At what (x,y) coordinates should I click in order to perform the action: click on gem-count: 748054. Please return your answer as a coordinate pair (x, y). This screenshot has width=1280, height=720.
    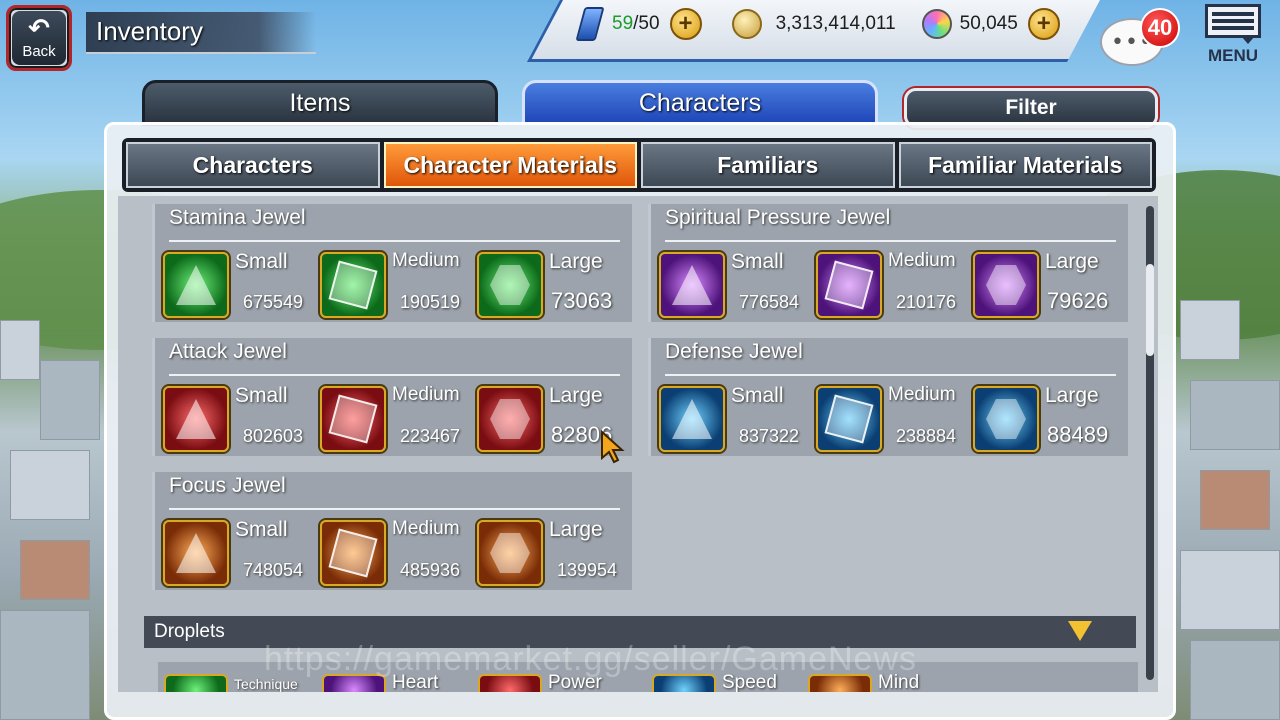
    Looking at the image, I should click on (273, 570).